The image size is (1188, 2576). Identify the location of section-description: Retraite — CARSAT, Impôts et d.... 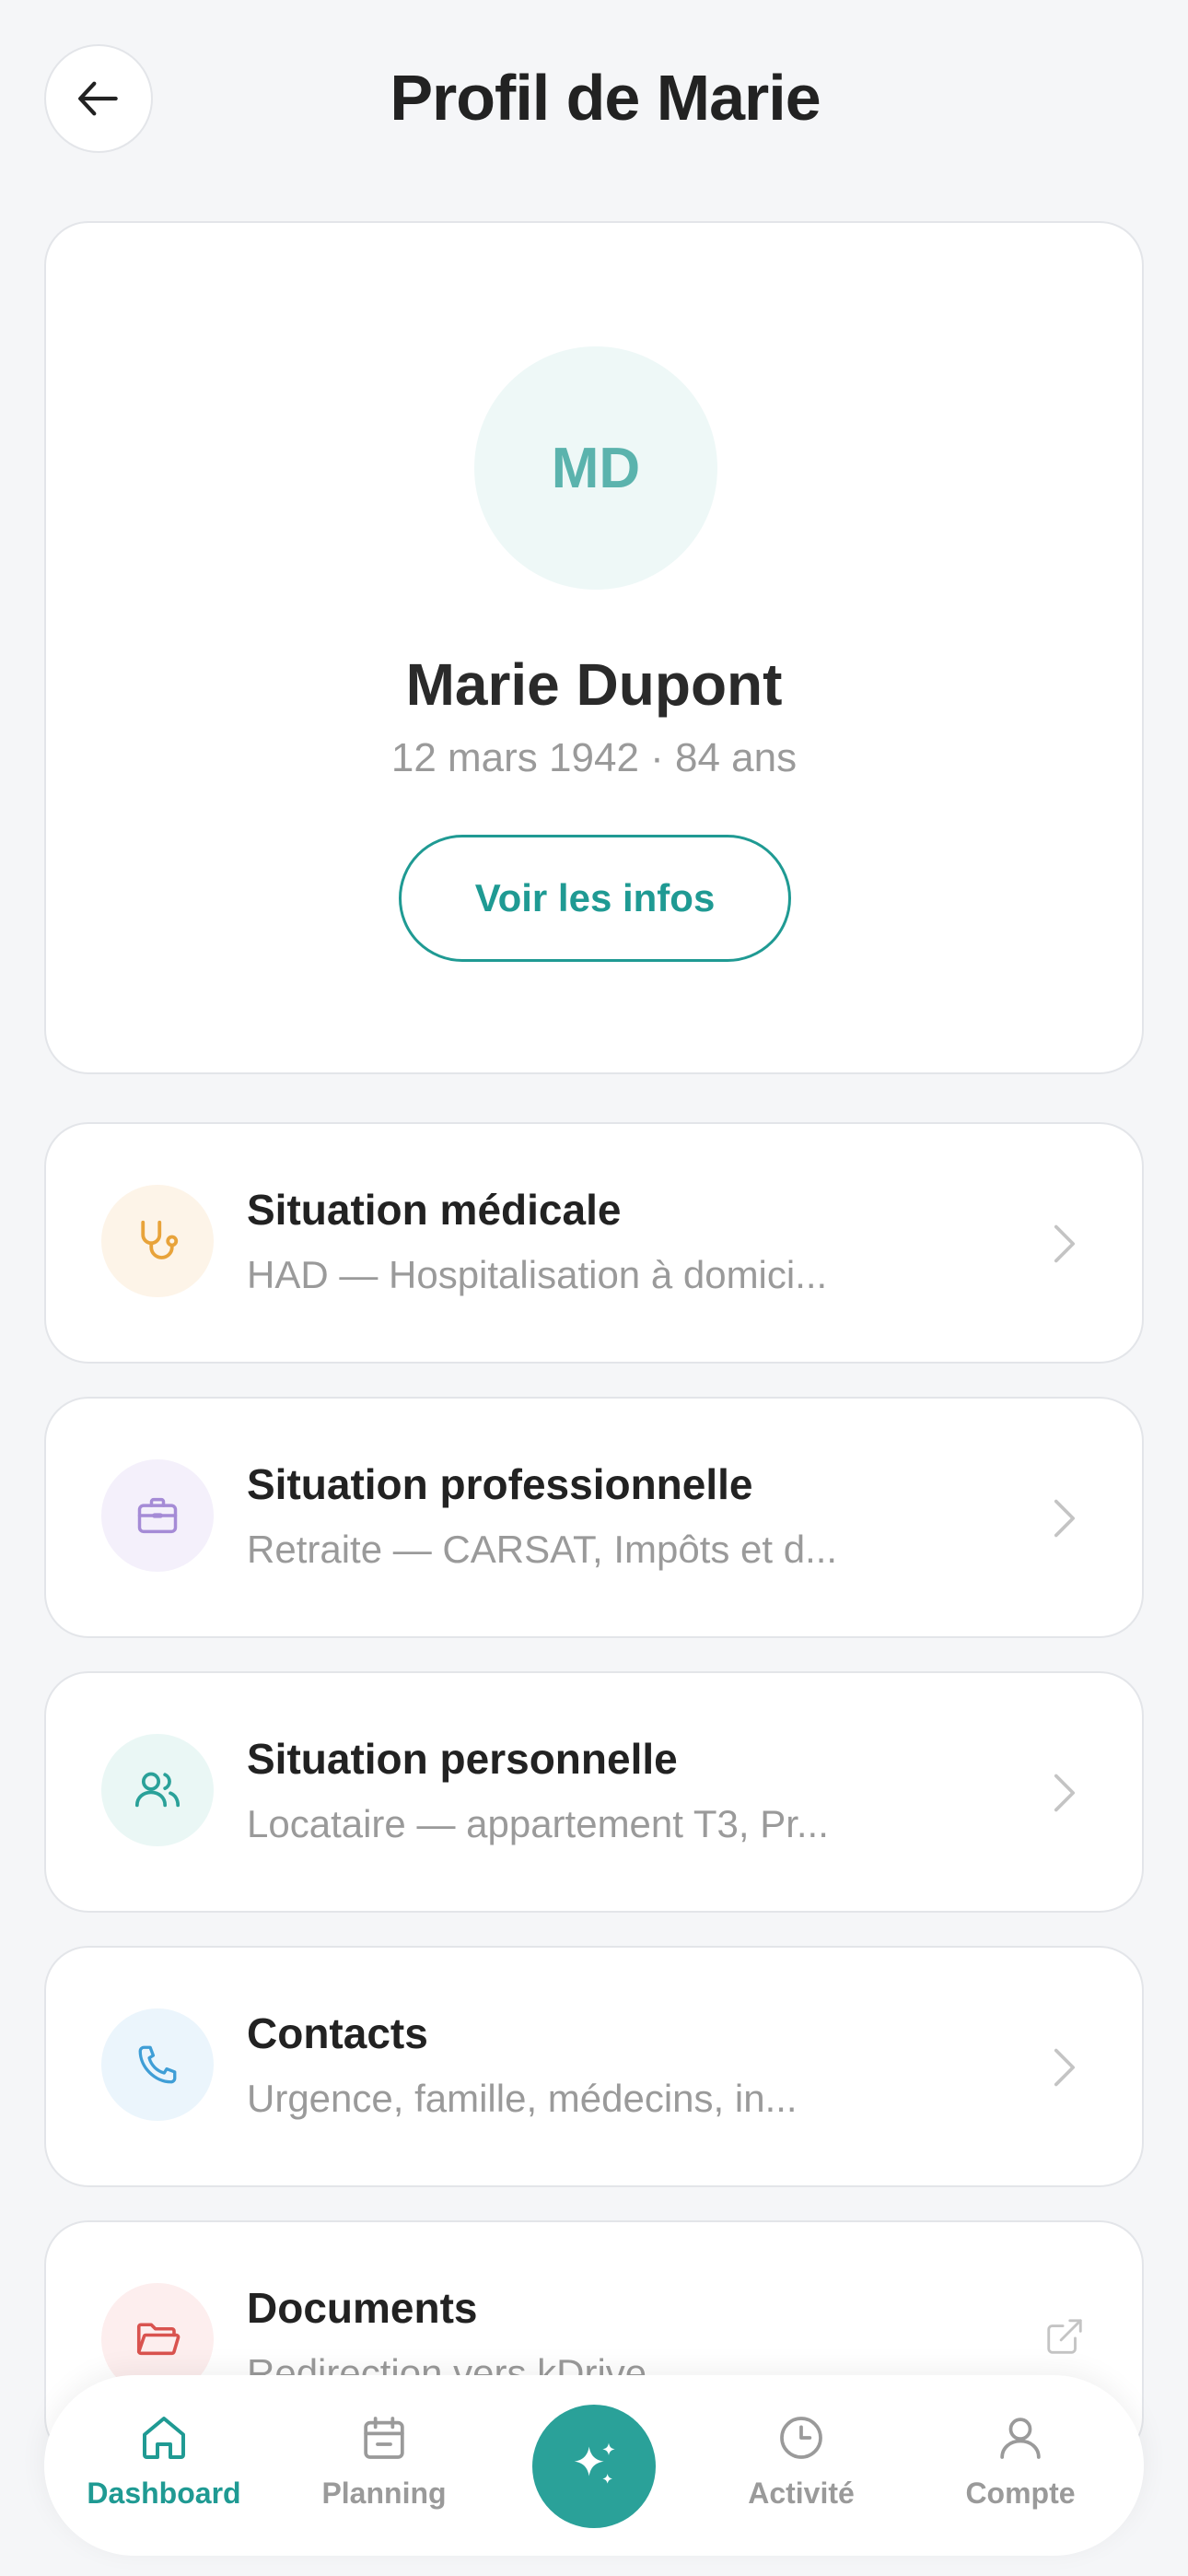
(542, 1549).